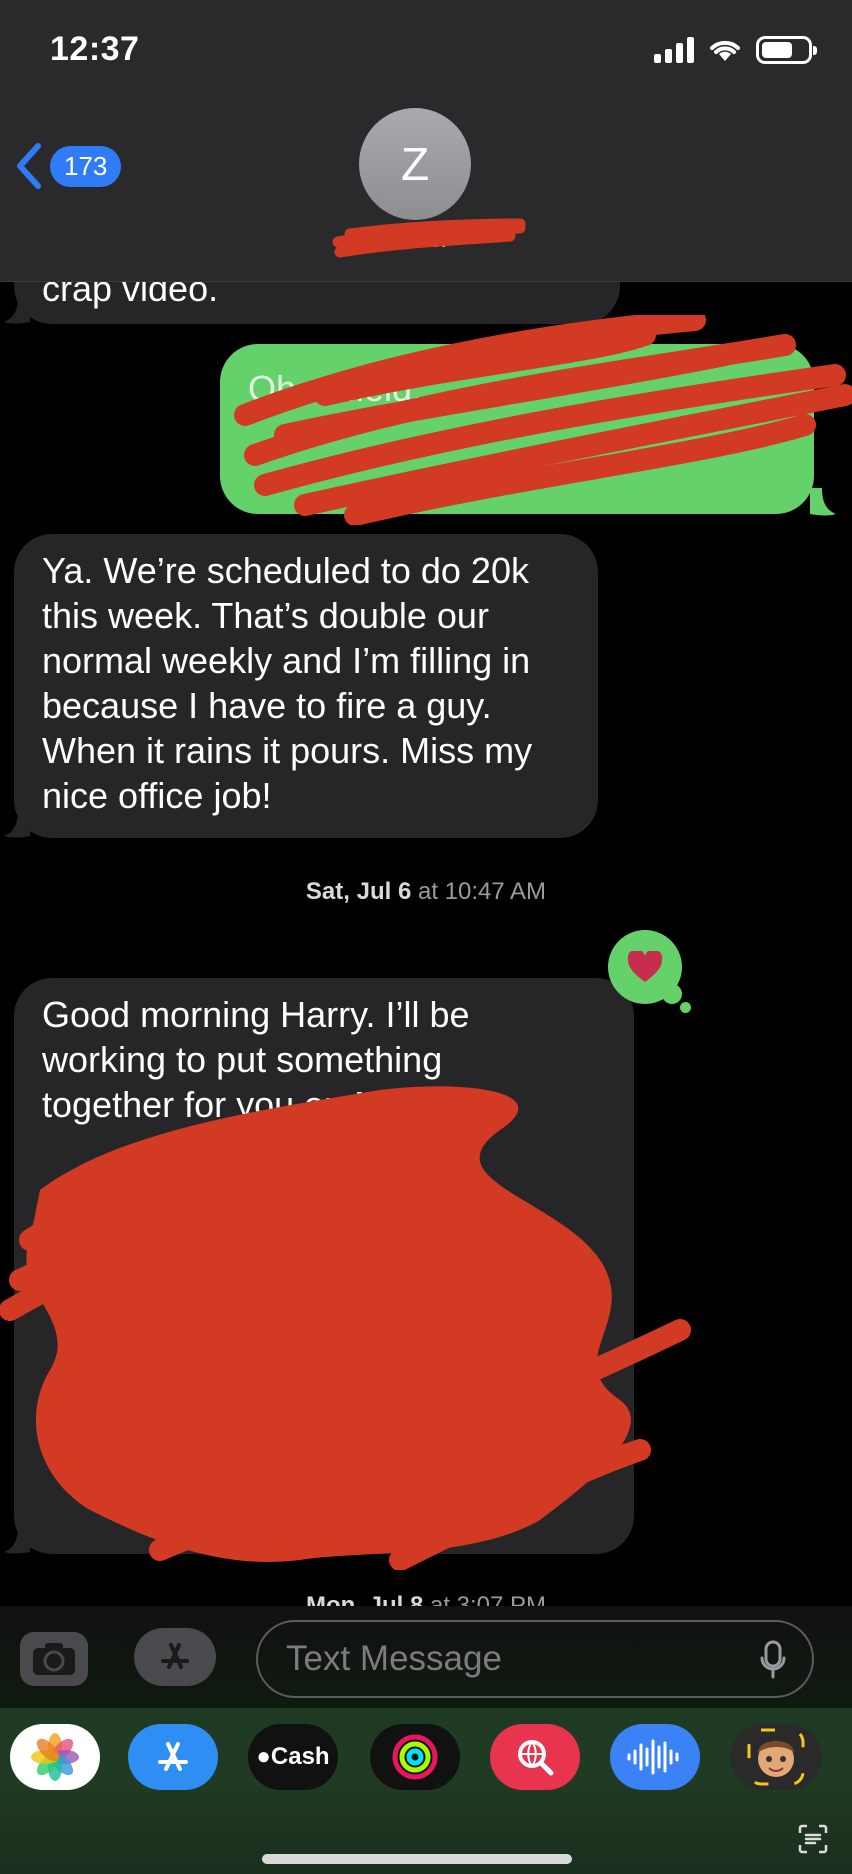  Describe the element at coordinates (300, 1756) in the screenshot. I see `cash-label: Cash` at that location.